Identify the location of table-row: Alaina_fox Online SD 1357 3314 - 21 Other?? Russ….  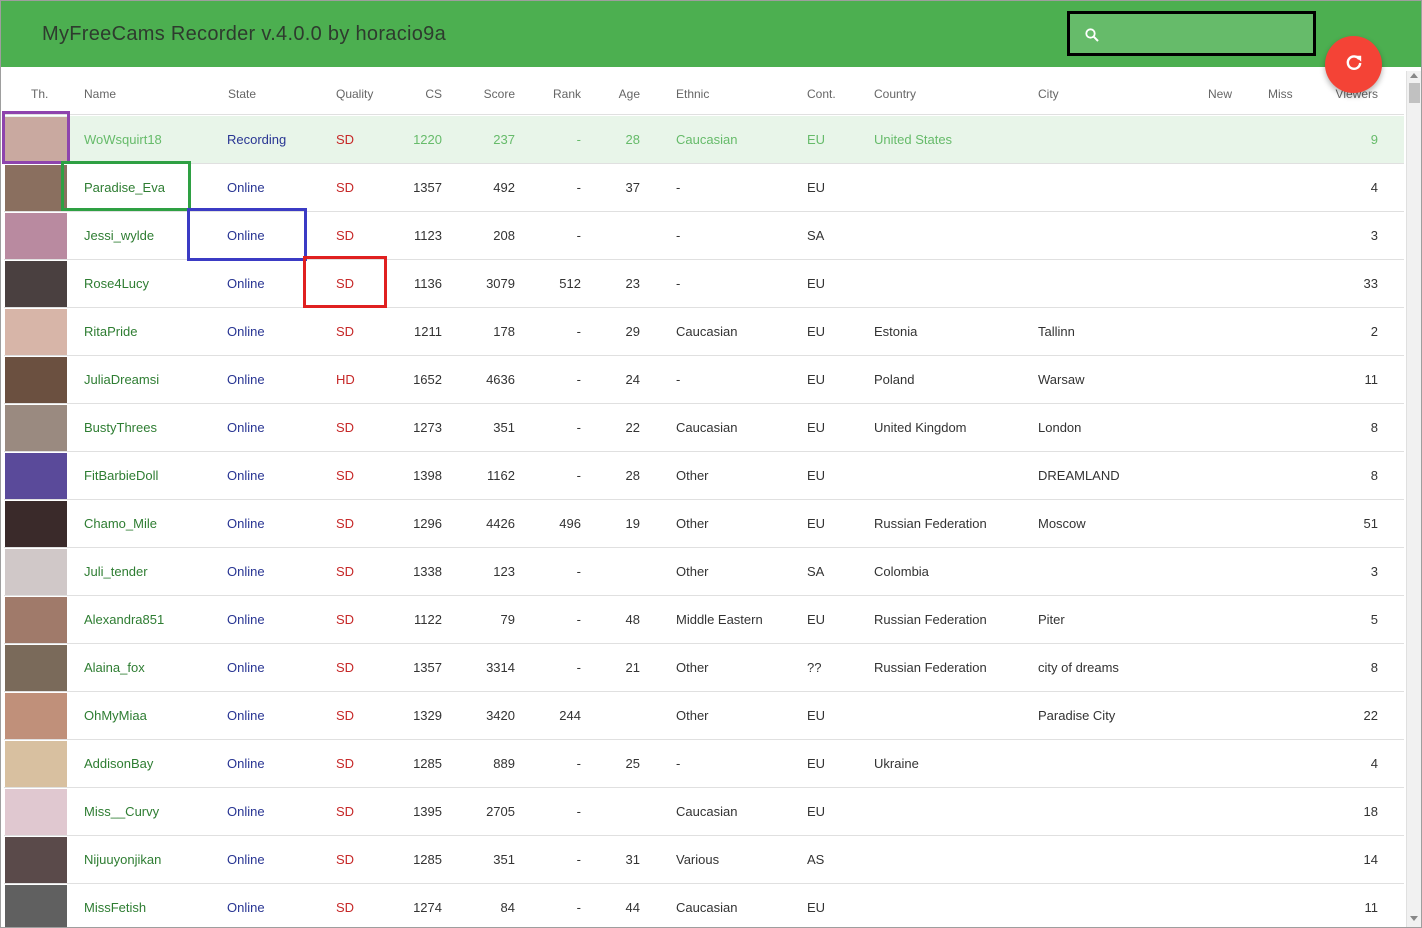
(704, 668).